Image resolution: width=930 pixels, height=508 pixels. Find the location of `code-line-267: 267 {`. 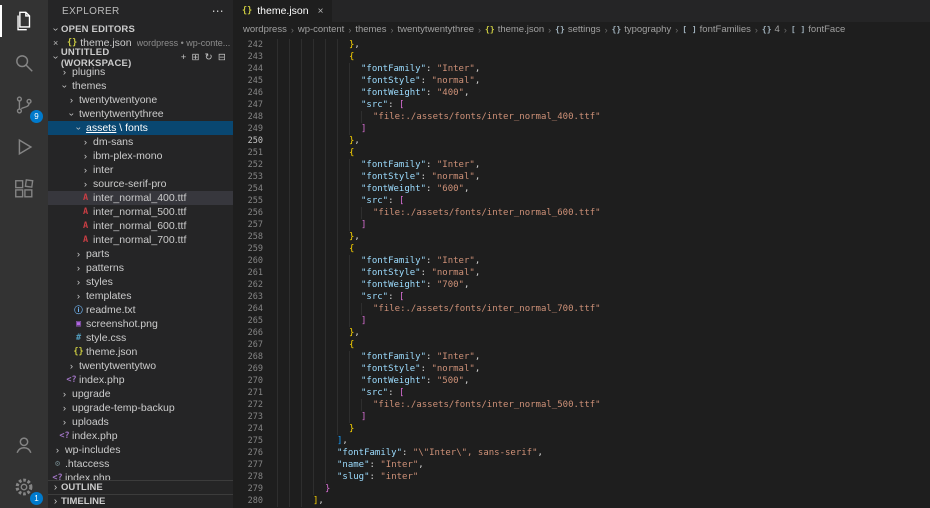

code-line-267: 267 { is located at coordinates (581, 345).